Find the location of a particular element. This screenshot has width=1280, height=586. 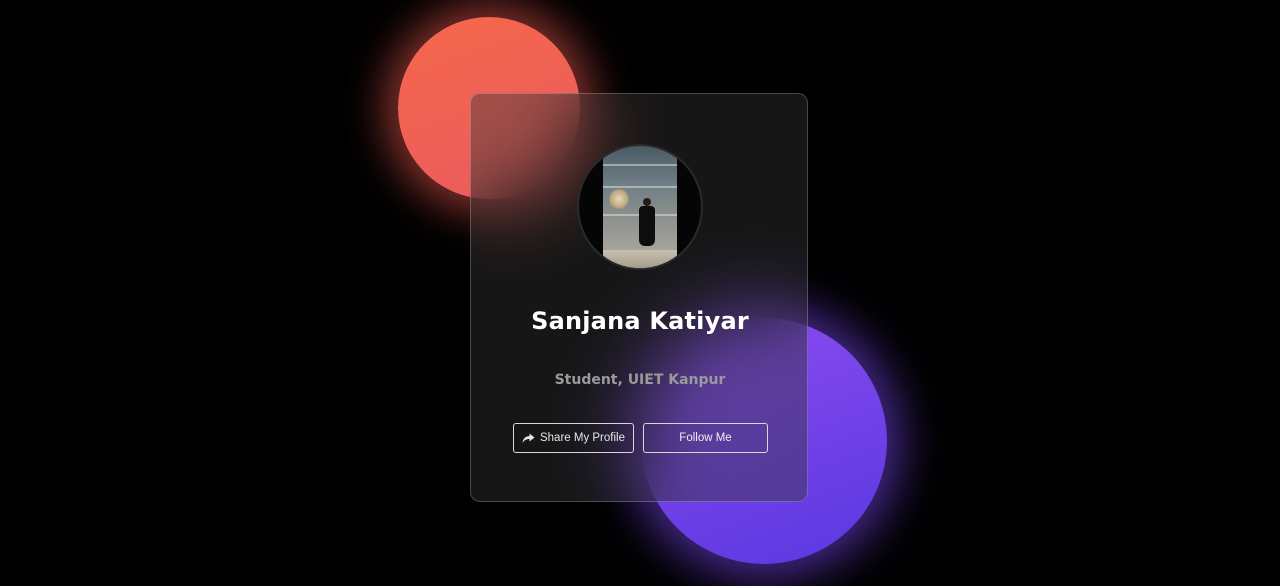

avatar is located at coordinates (640, 207).